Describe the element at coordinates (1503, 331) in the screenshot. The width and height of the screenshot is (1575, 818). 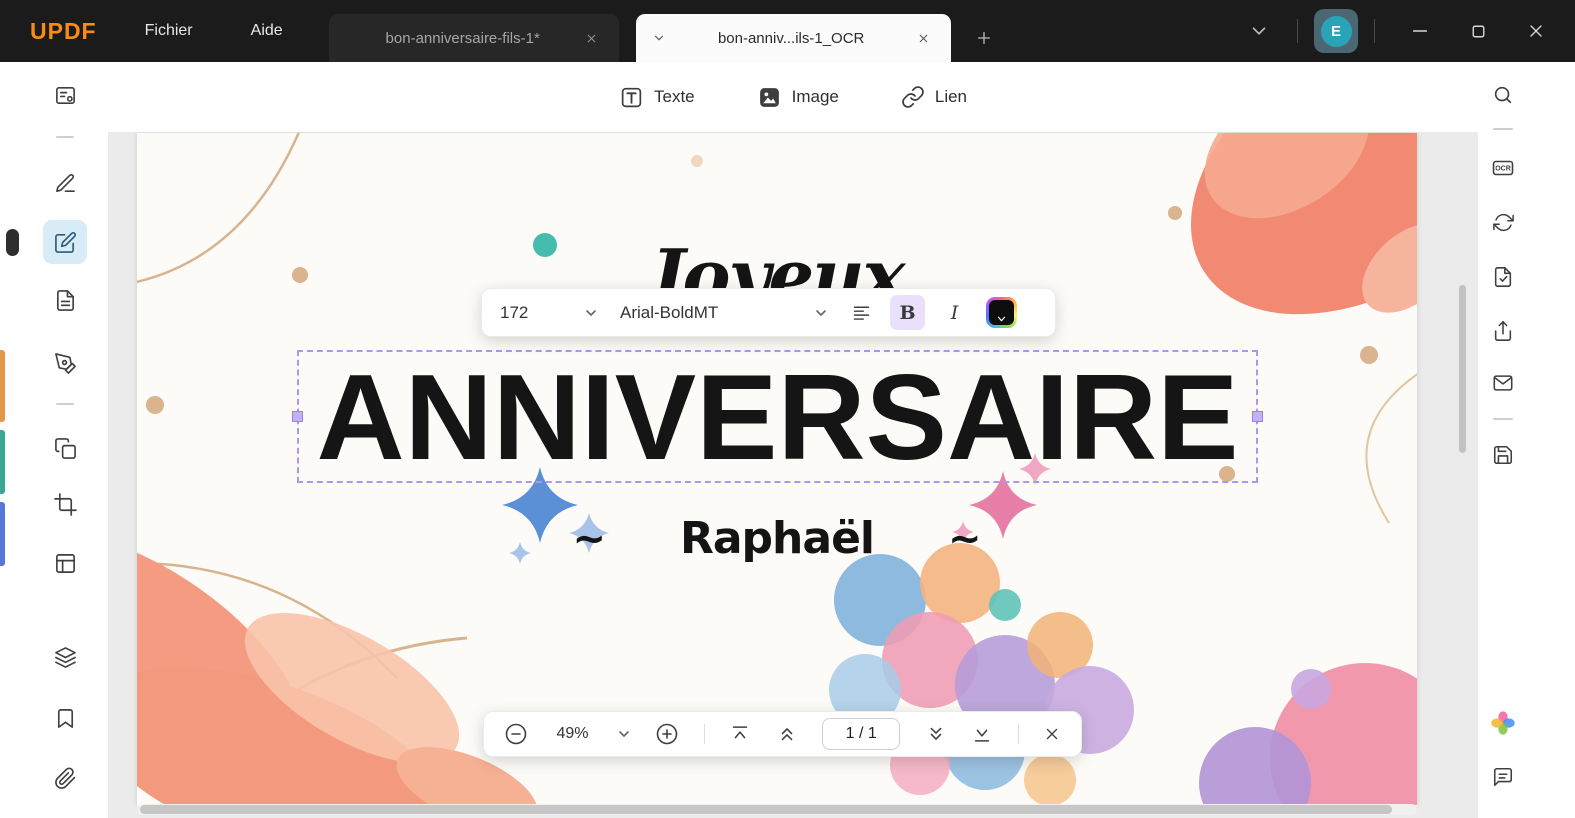
I see `share-button` at that location.